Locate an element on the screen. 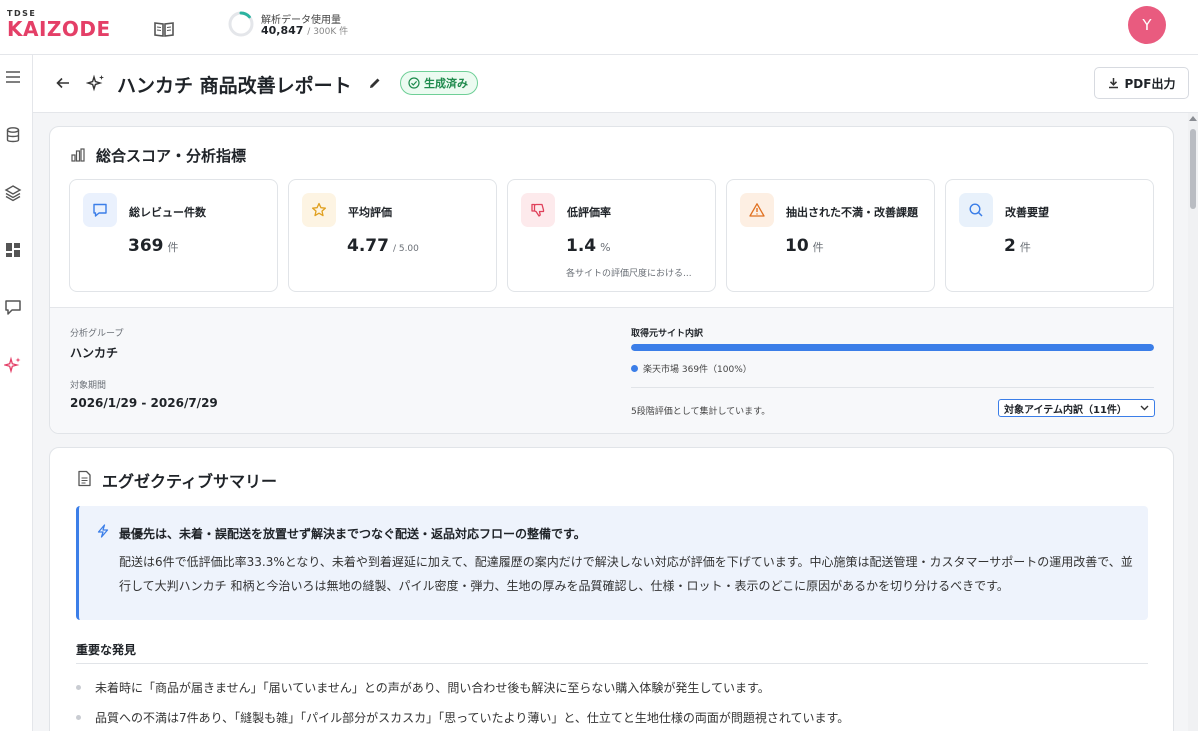 The width and height of the screenshot is (1198, 731). dashboard-icon is located at coordinates (13, 250).